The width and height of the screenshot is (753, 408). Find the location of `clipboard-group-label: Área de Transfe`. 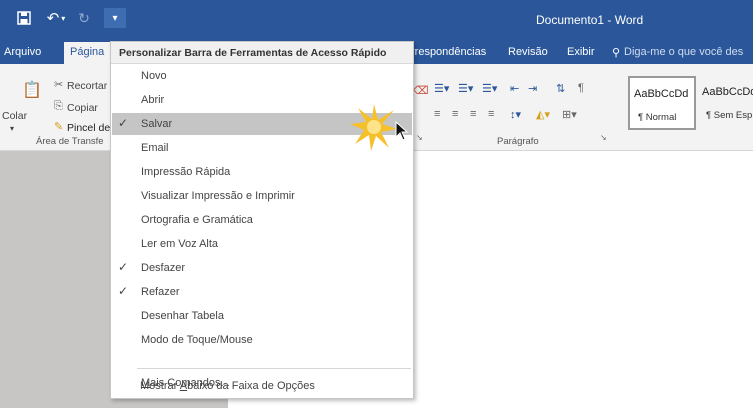

clipboard-group-label: Área de Transfe is located at coordinates (70, 141).